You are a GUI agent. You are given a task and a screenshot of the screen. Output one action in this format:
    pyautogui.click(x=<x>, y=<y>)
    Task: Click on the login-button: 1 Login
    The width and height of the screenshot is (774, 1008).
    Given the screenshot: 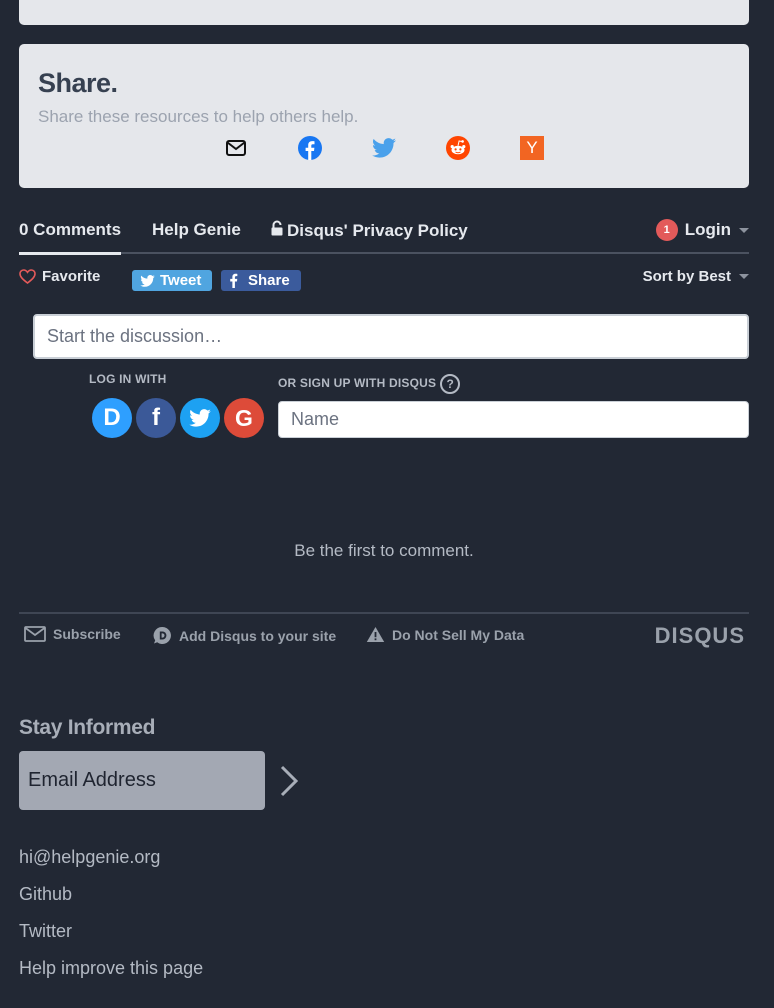 What is the action you would take?
    pyautogui.click(x=702, y=230)
    